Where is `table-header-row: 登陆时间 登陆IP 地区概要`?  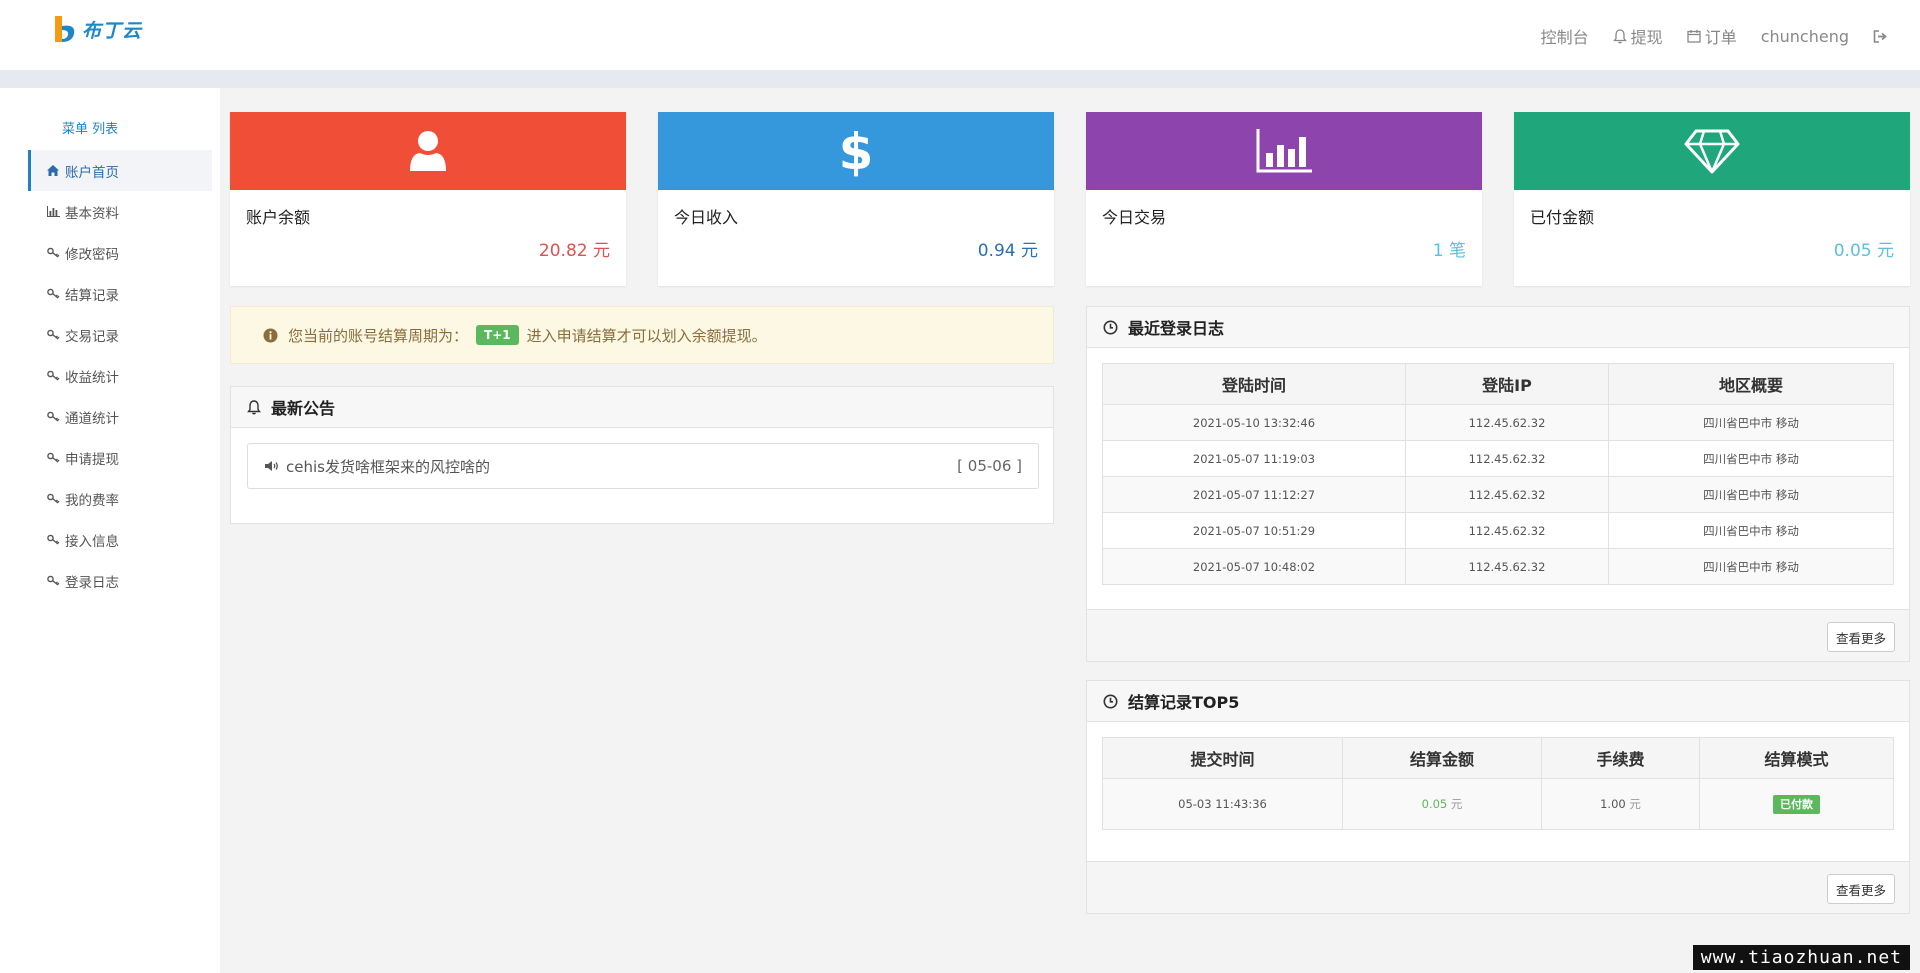
table-header-row: 登陆时间 登陆IP 地区概要 is located at coordinates (1498, 384).